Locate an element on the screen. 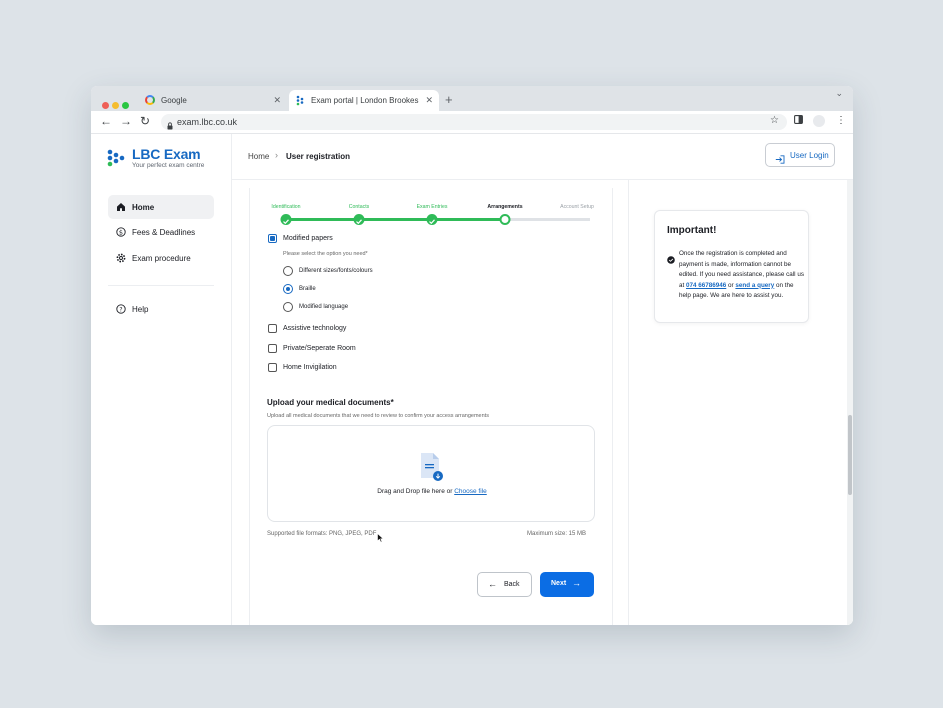 The image size is (943, 708). login-icon is located at coordinates (780, 160).